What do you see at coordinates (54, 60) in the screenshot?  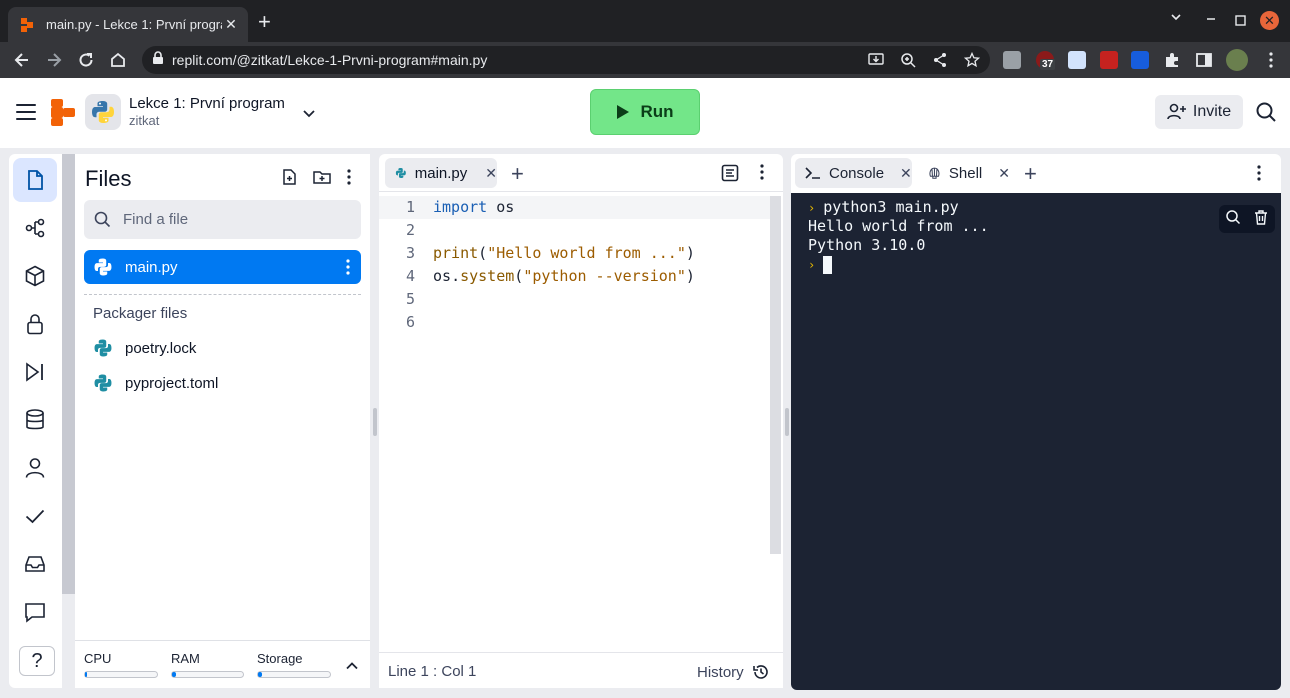 I see `forward-icon` at bounding box center [54, 60].